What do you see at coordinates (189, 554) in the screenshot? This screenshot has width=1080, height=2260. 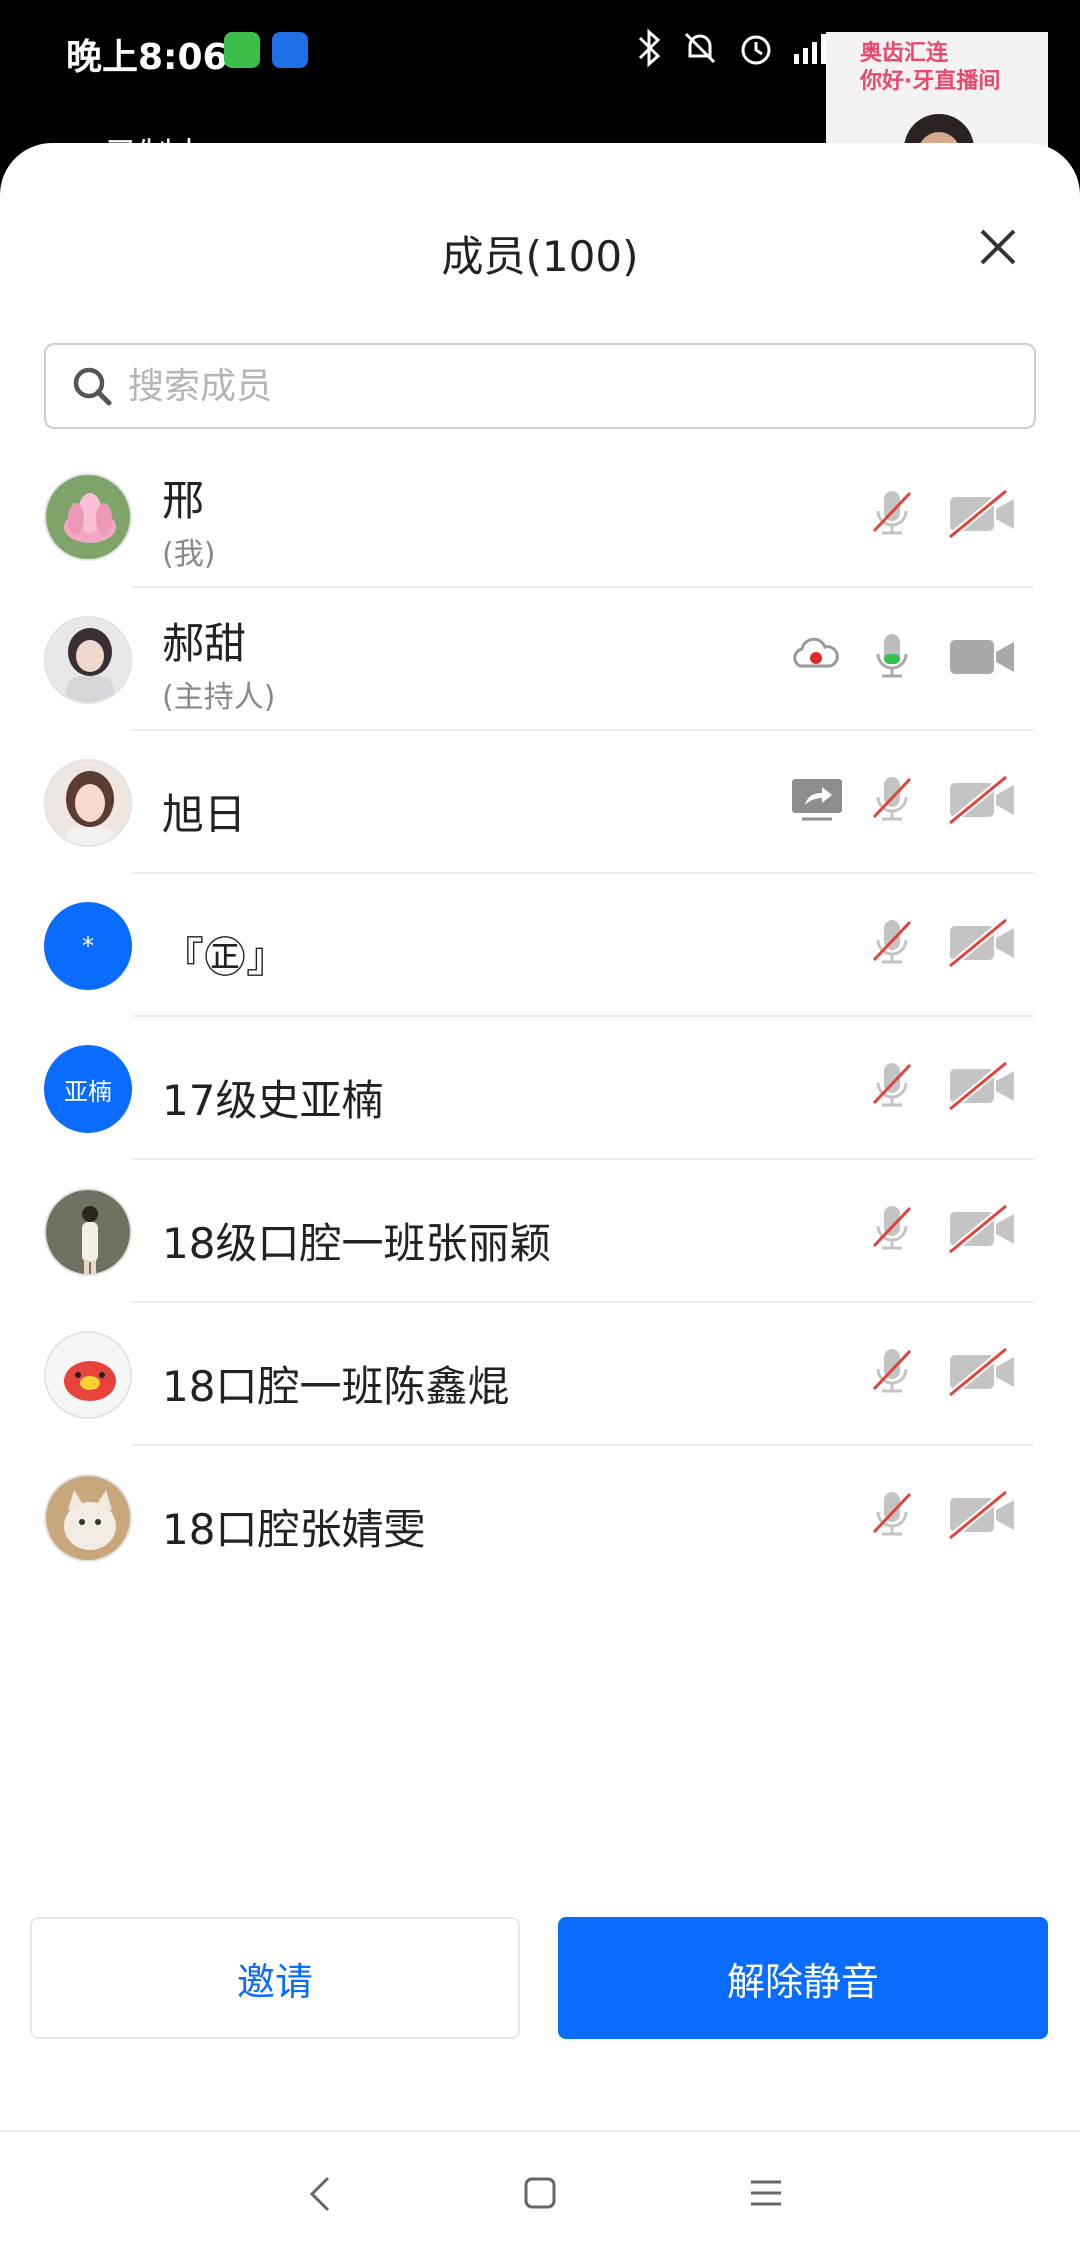 I see `member-role: (我)` at bounding box center [189, 554].